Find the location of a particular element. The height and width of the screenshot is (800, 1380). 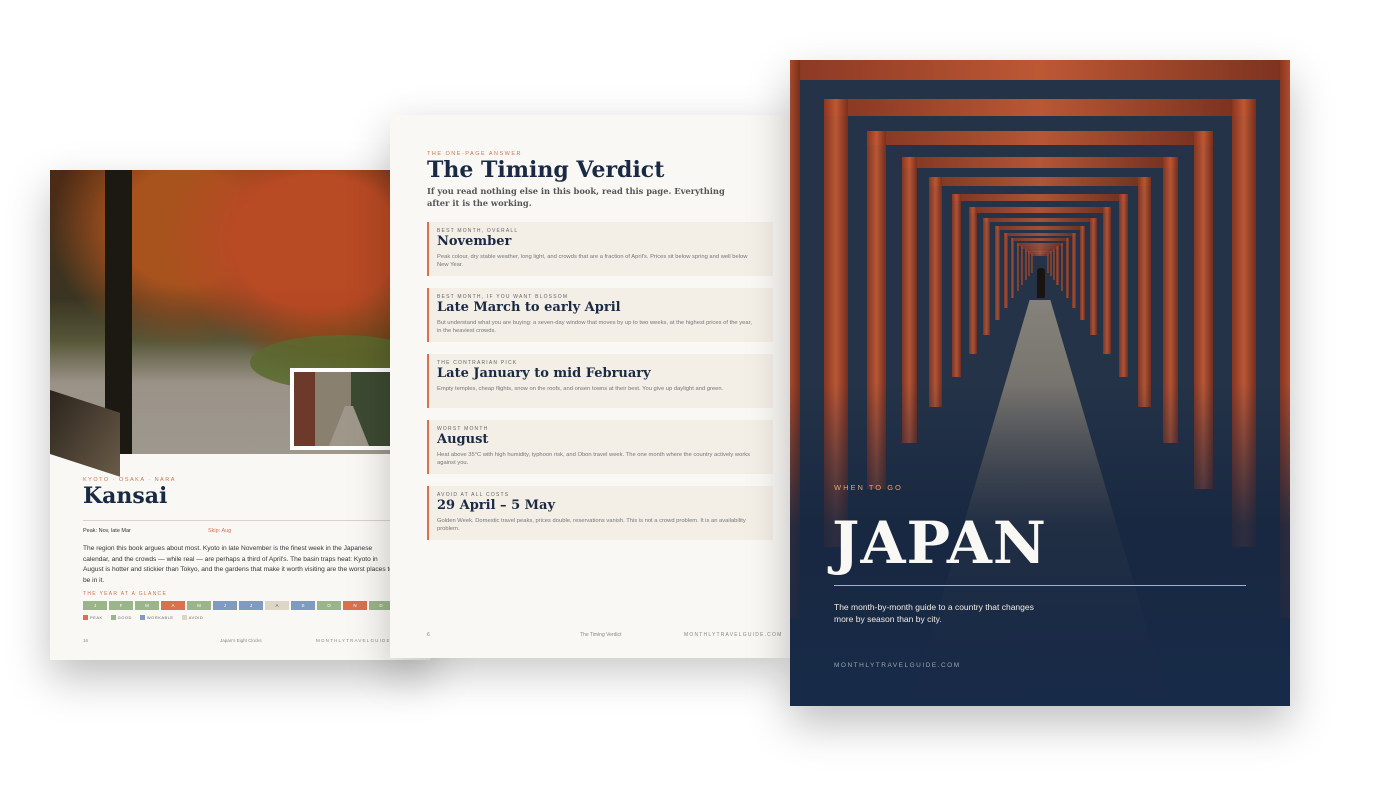

month-legend: PEAK GOOD WORKABLE AVOID is located at coordinates (143, 618).